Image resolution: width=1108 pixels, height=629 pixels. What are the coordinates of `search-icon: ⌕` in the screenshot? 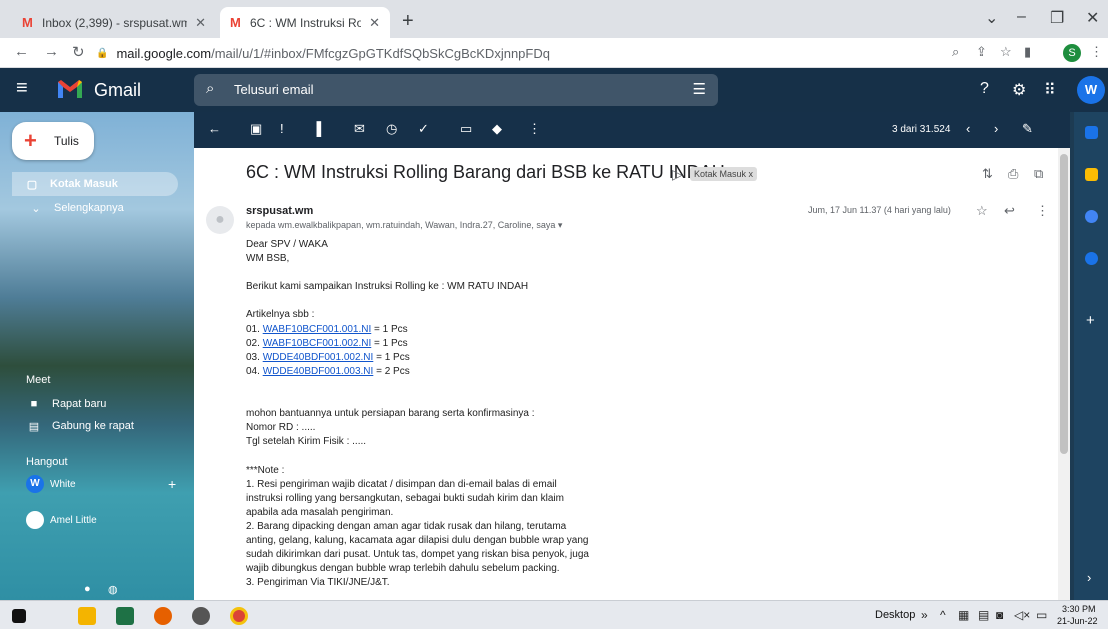 It's located at (210, 88).